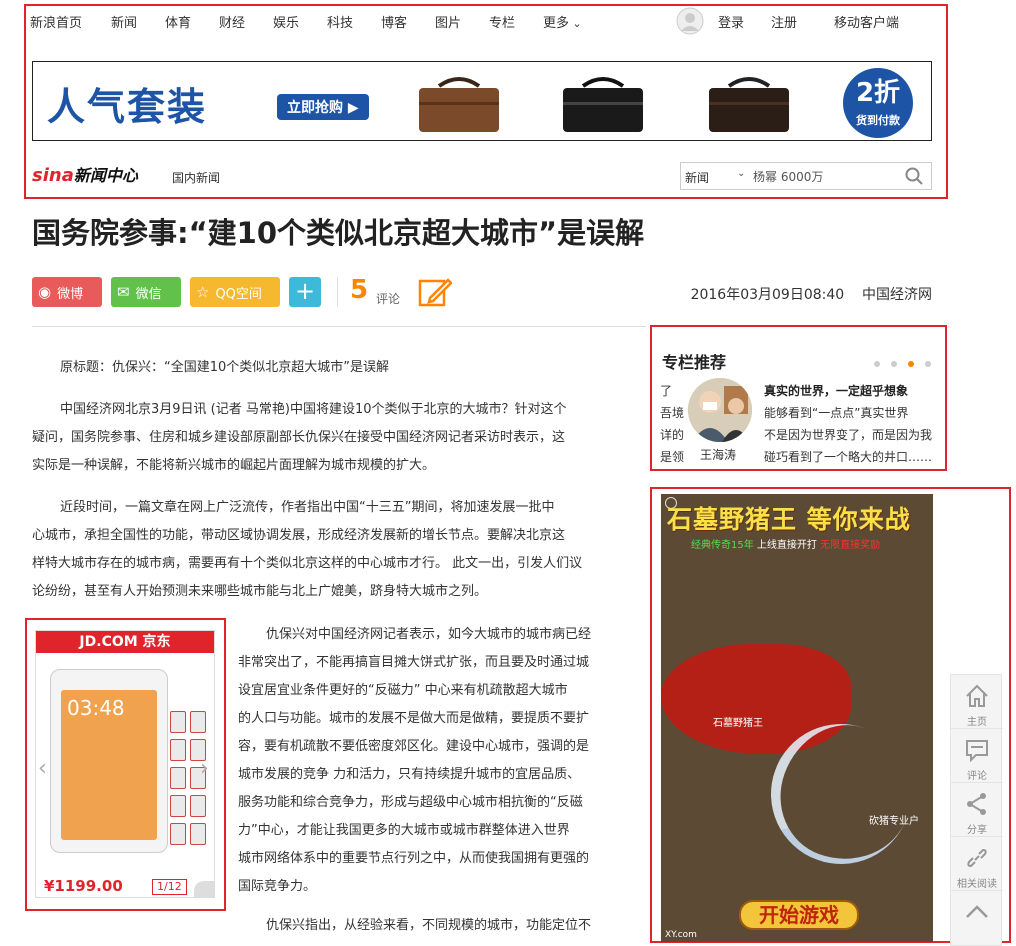 The width and height of the screenshot is (1016, 946). What do you see at coordinates (125, 642) in the screenshot?
I see `jd-logo: JD.COM 京东` at bounding box center [125, 642].